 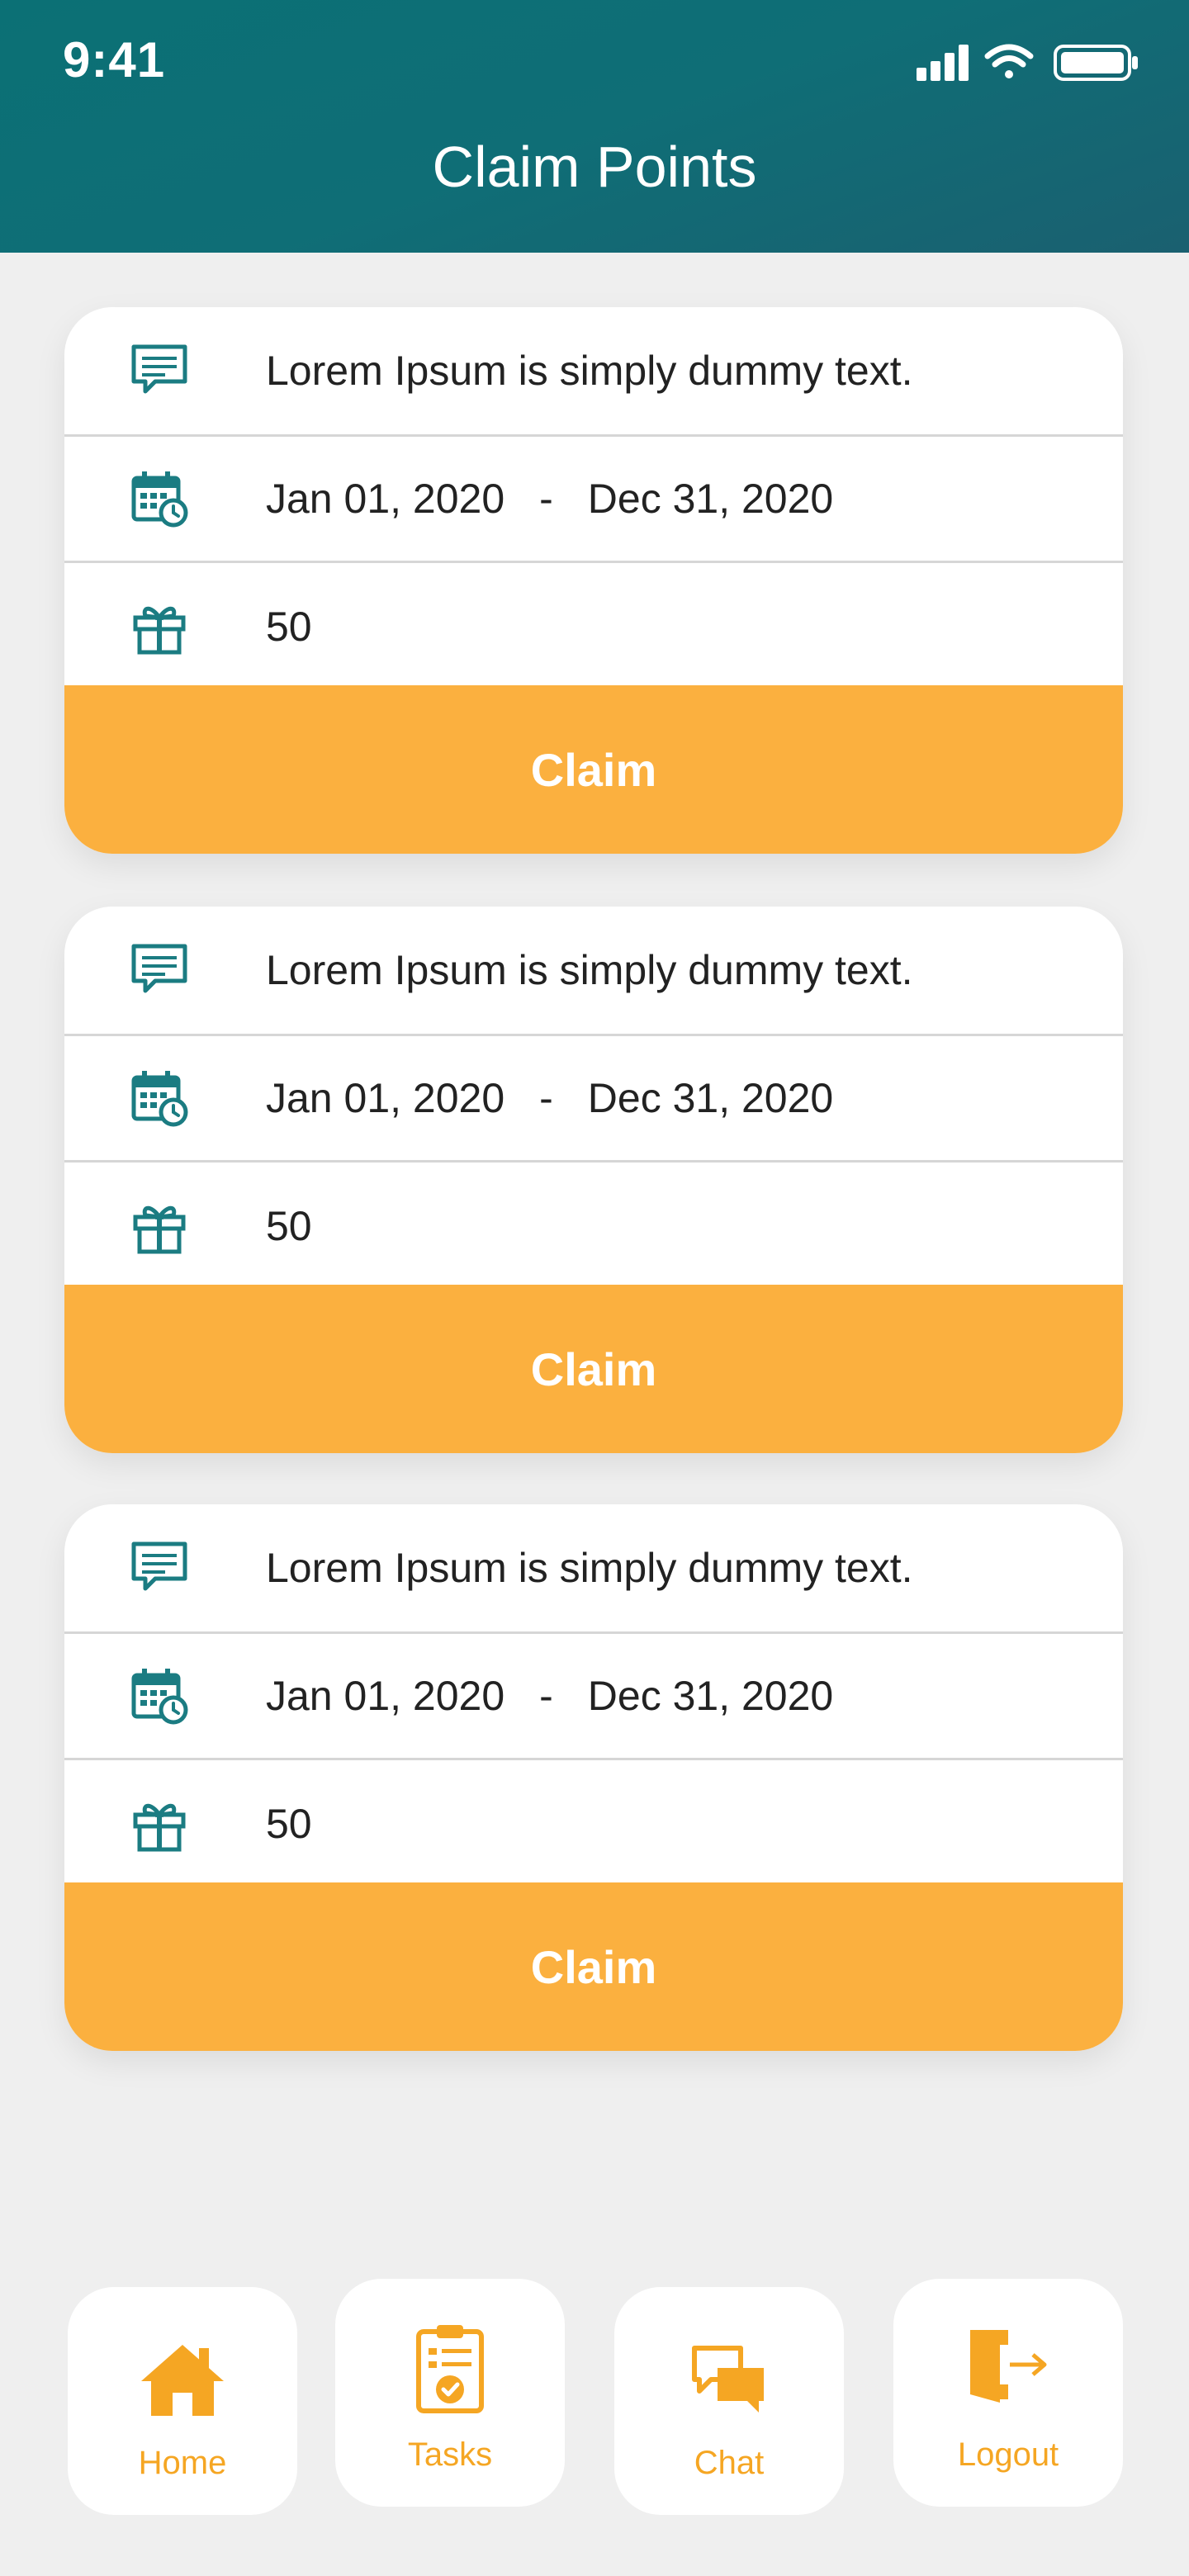 What do you see at coordinates (1009, 61) in the screenshot?
I see `wifi-icon` at bounding box center [1009, 61].